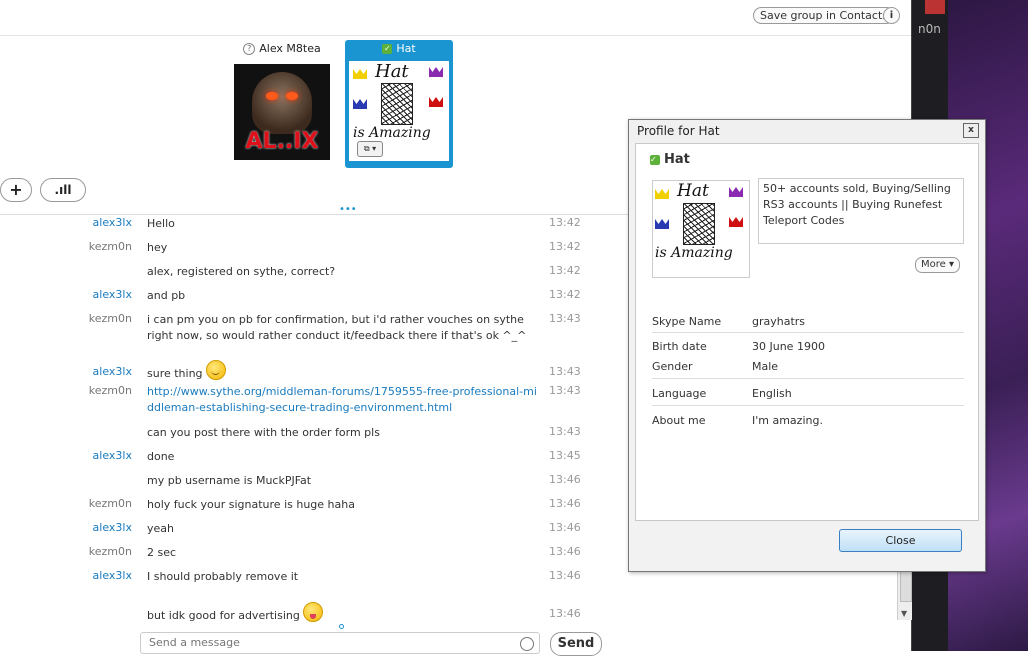 This screenshot has width=1028, height=656. What do you see at coordinates (160, 528) in the screenshot?
I see `message-body: yeah` at bounding box center [160, 528].